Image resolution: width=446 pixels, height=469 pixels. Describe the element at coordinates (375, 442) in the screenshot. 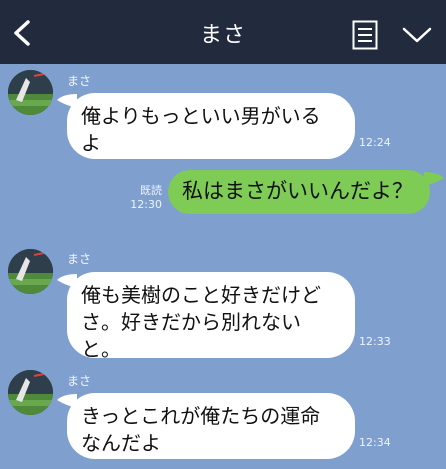

I see `message-time: 12:34` at that location.